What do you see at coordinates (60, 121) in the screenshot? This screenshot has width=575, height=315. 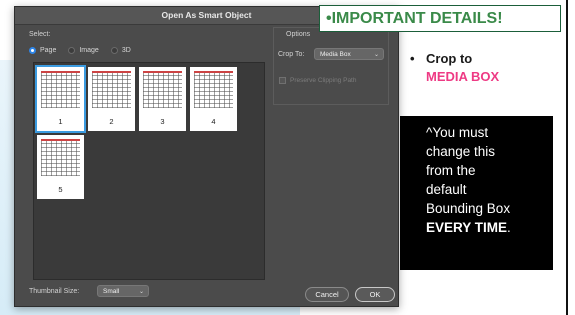 I see `page-number: 1` at bounding box center [60, 121].